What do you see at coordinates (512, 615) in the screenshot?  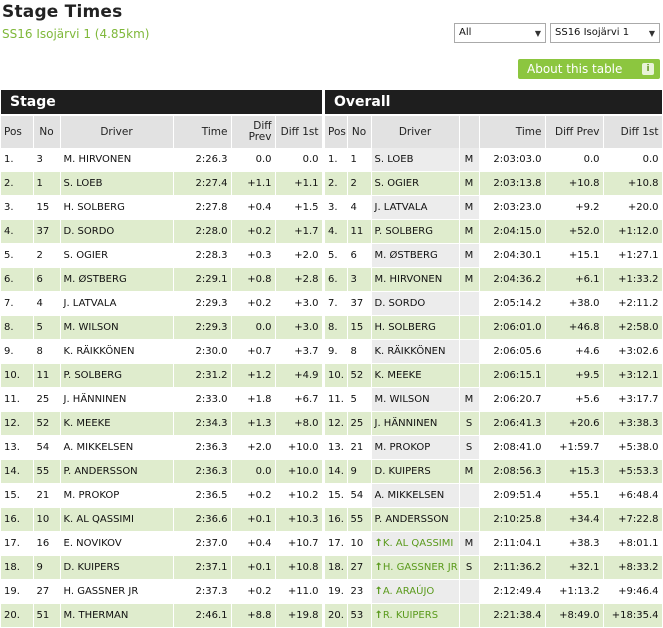 I see `time-cell: 2:21:38.4` at bounding box center [512, 615].